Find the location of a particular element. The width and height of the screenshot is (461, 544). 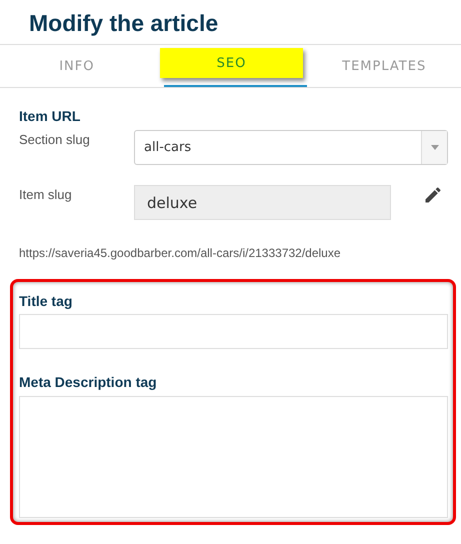

field-label: Item slug is located at coordinates (46, 194).